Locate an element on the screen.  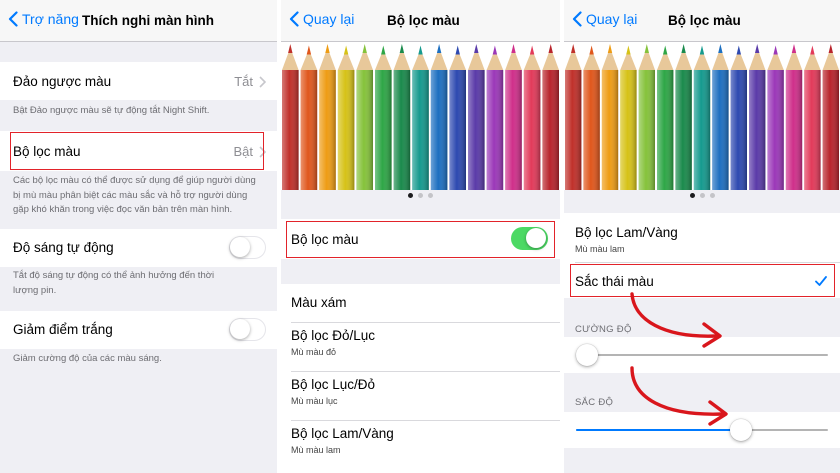
reduce-white-point-switch is located at coordinates (247, 329).